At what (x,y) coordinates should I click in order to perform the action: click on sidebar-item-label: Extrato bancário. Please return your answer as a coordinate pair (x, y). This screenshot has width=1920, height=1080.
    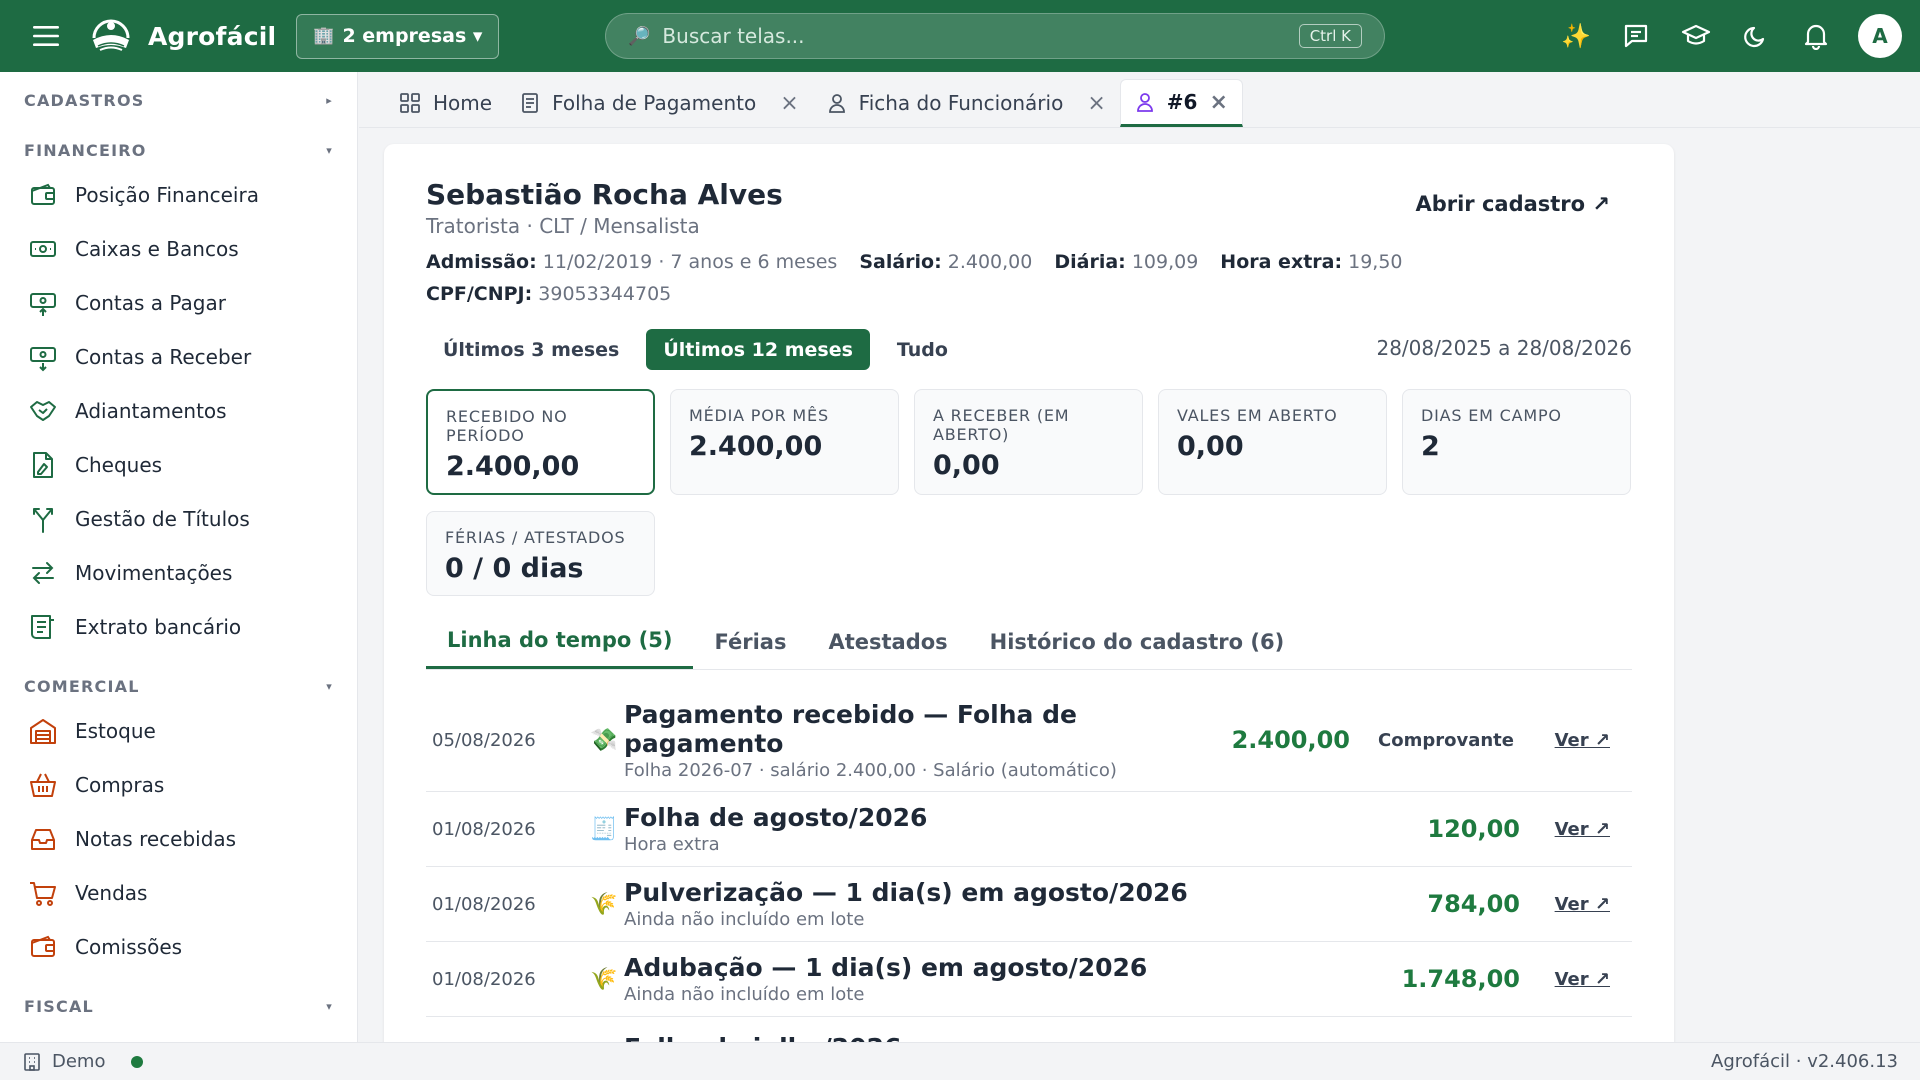
    Looking at the image, I should click on (158, 627).